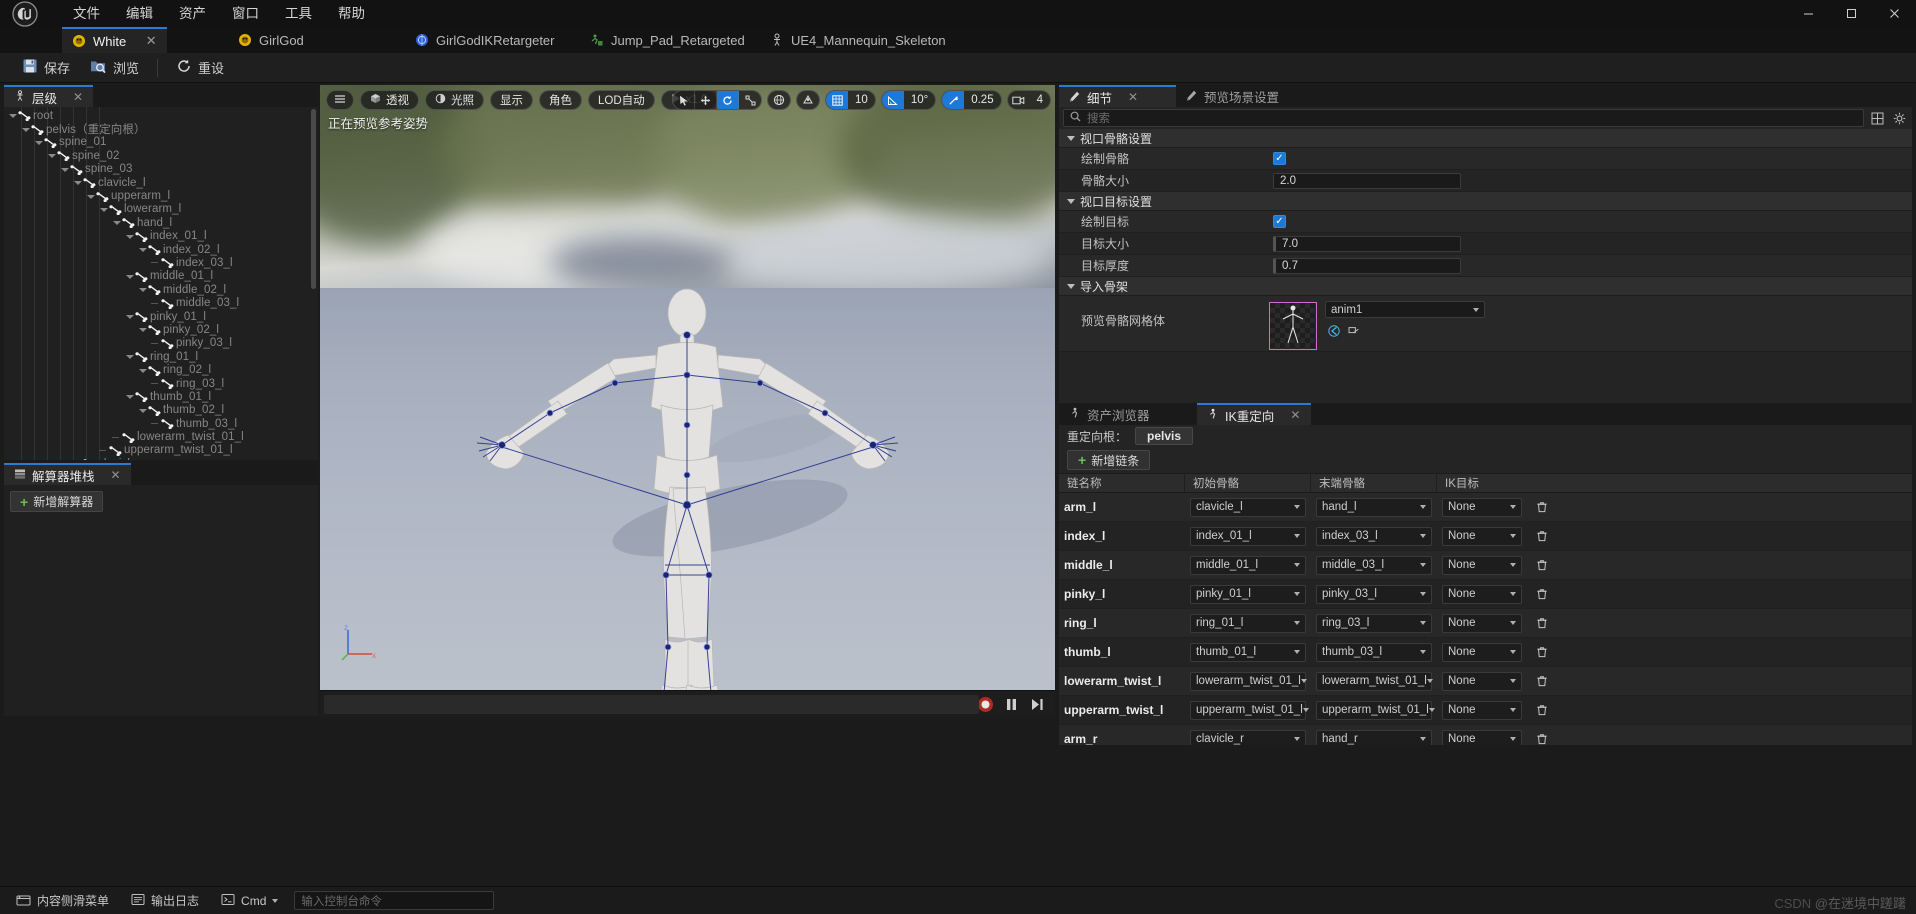  I want to click on viewport-show-button: 显示, so click(511, 100).